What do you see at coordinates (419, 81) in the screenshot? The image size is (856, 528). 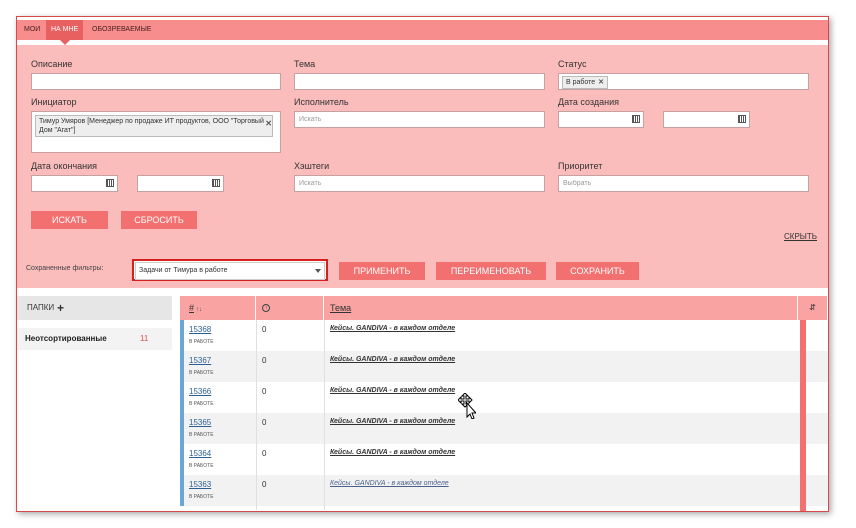 I see `topic-input` at bounding box center [419, 81].